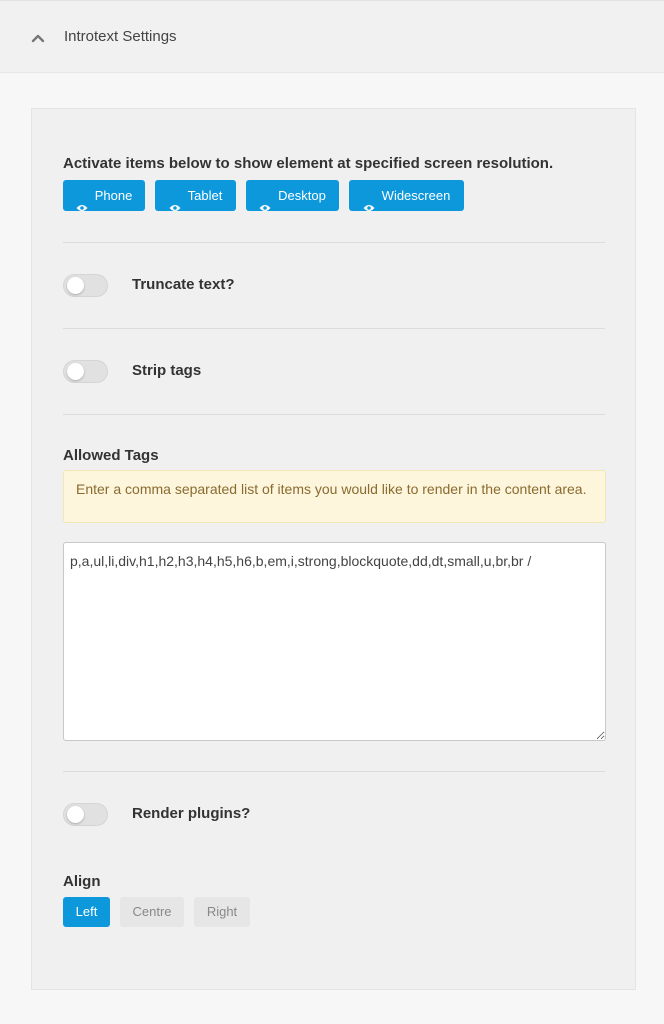 The width and height of the screenshot is (664, 1024). I want to click on align-centre-button: Centre, so click(152, 912).